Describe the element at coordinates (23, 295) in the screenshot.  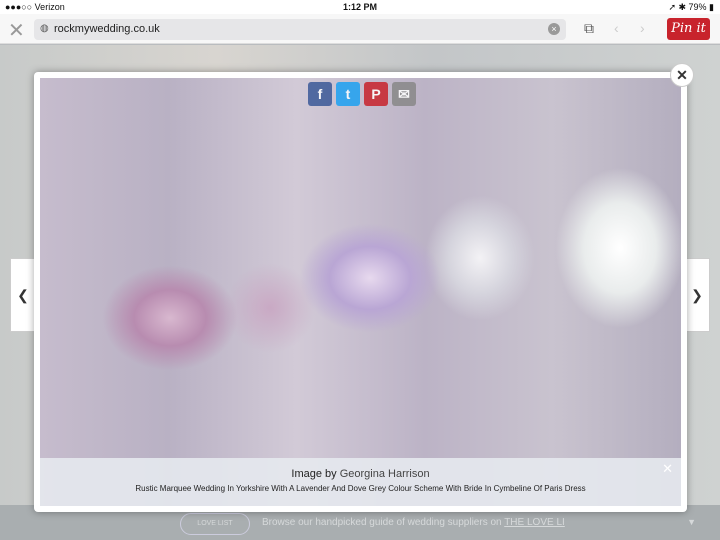
I see `prev-image-button: ❮` at that location.